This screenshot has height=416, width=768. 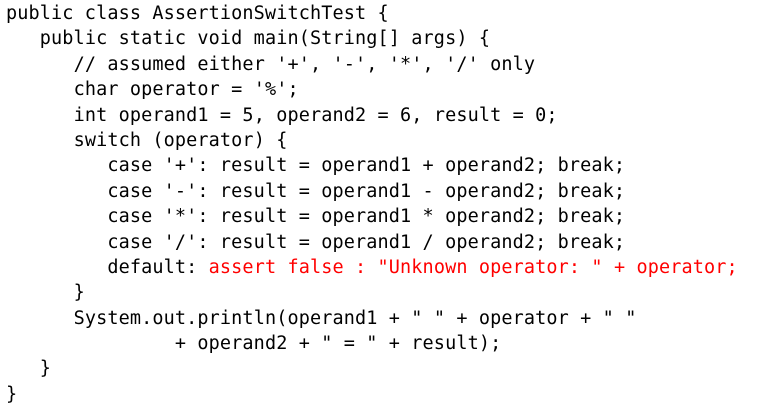 What do you see at coordinates (386, 292) in the screenshot?
I see `code-line-12: }` at bounding box center [386, 292].